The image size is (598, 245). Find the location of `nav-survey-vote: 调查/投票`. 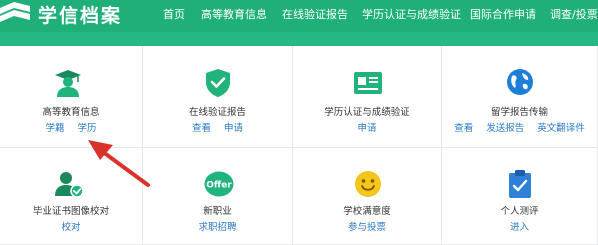

nav-survey-vote: 调查/投票 is located at coordinates (574, 15).